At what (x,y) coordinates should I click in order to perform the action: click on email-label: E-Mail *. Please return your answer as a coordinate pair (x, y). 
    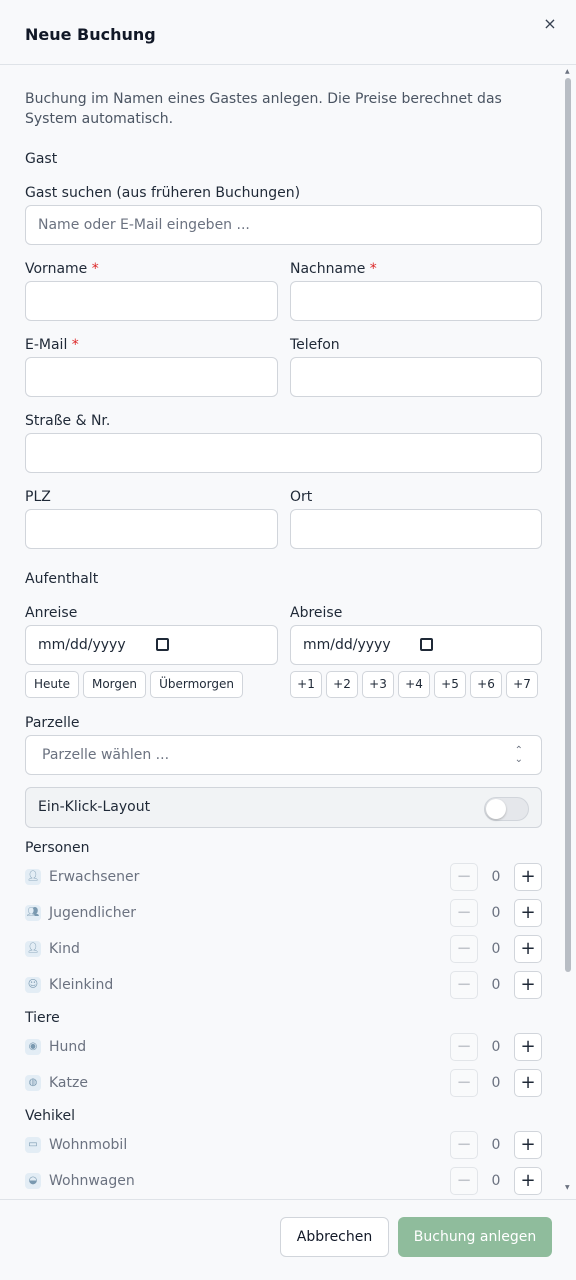
    Looking at the image, I should click on (52, 345).